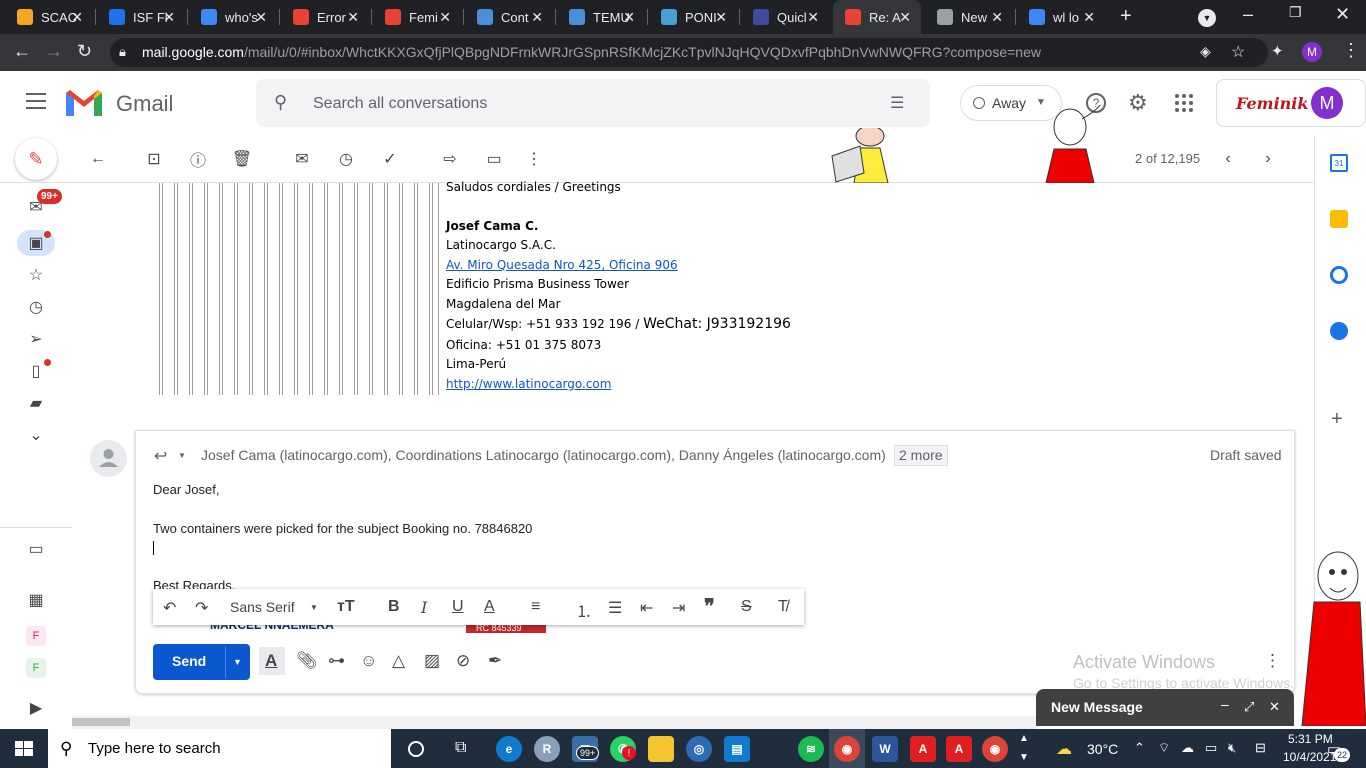 The image size is (1366, 768). What do you see at coordinates (1339, 163) in the screenshot?
I see `calendar-icon: 31` at bounding box center [1339, 163].